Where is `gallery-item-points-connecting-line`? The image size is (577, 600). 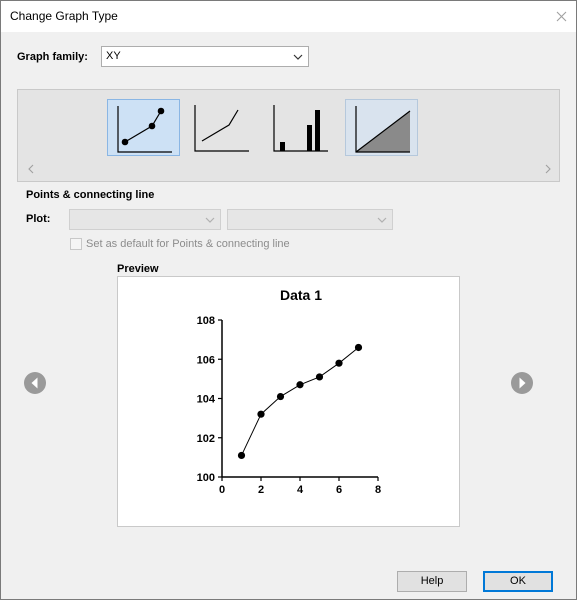
gallery-item-points-connecting-line is located at coordinates (143, 127).